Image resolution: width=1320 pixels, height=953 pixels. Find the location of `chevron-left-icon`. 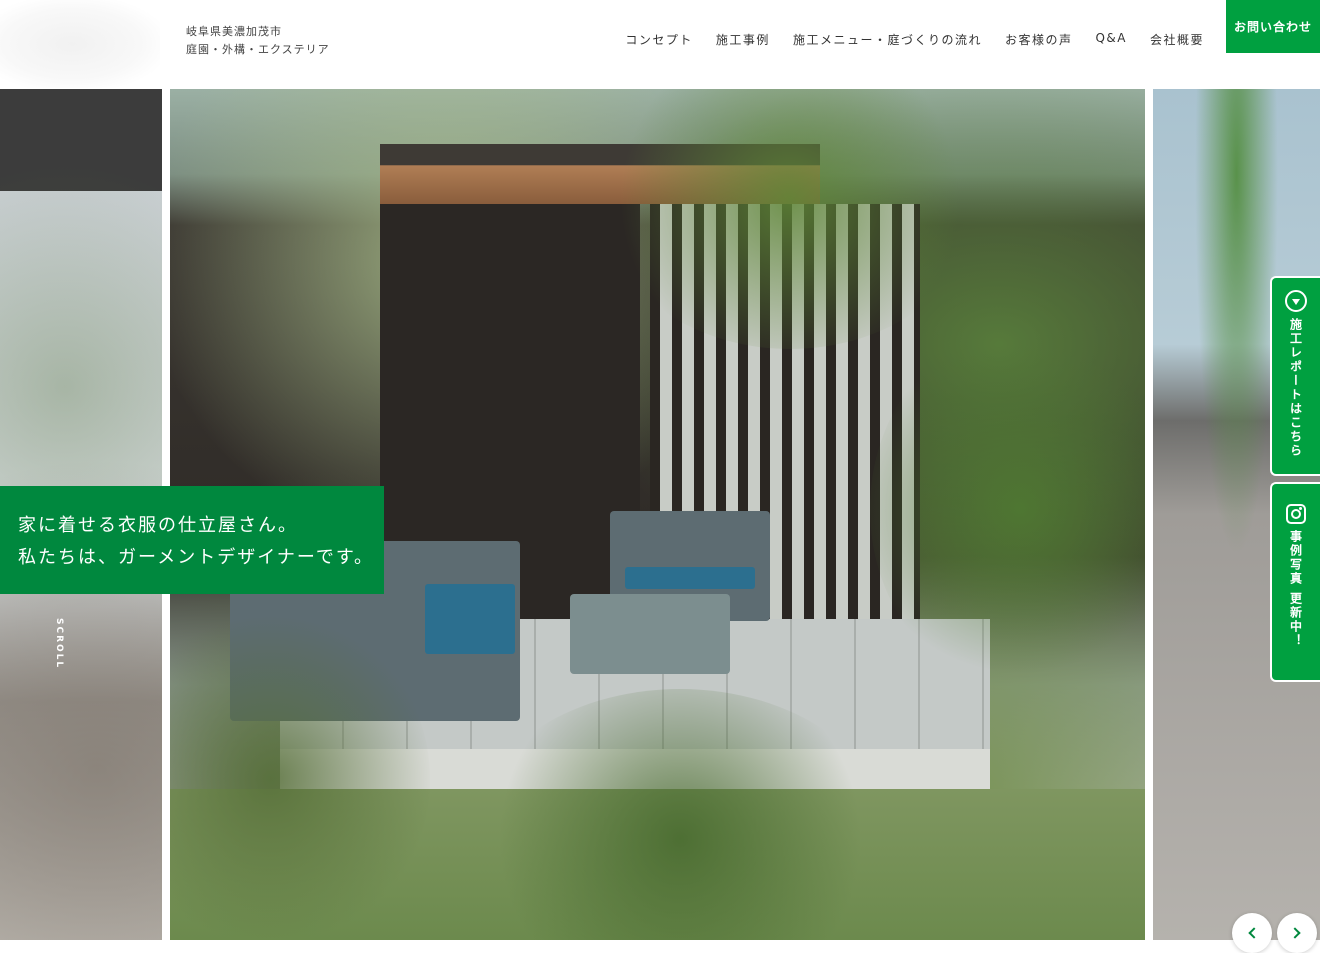

chevron-left-icon is located at coordinates (1254, 933).